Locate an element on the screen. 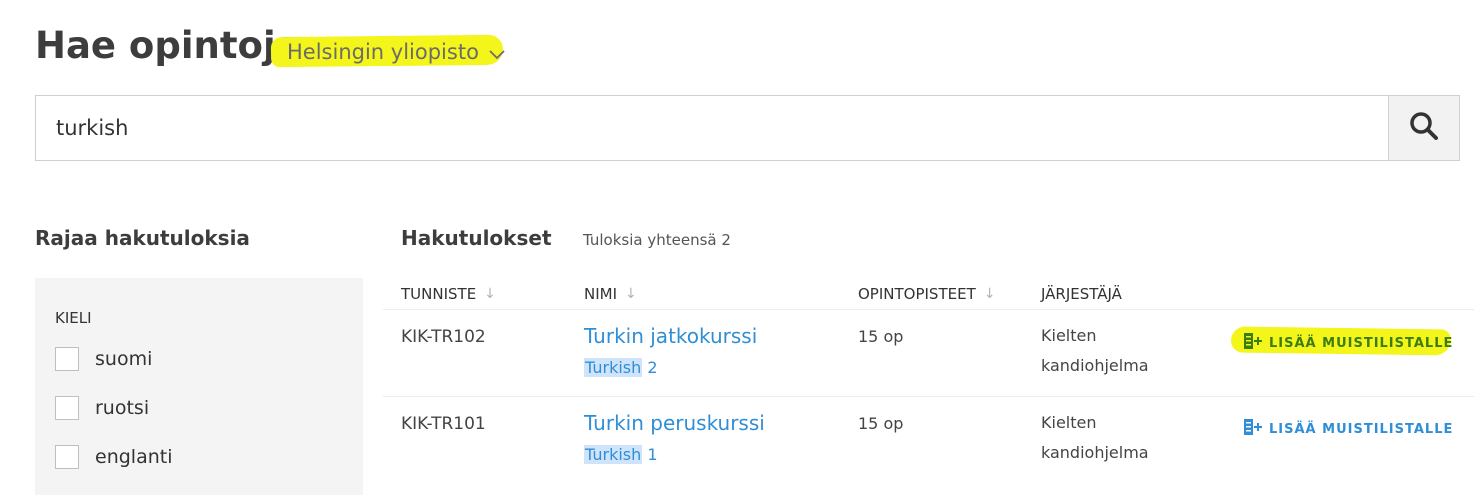 The height and width of the screenshot is (495, 1474). search-button is located at coordinates (1423, 128).